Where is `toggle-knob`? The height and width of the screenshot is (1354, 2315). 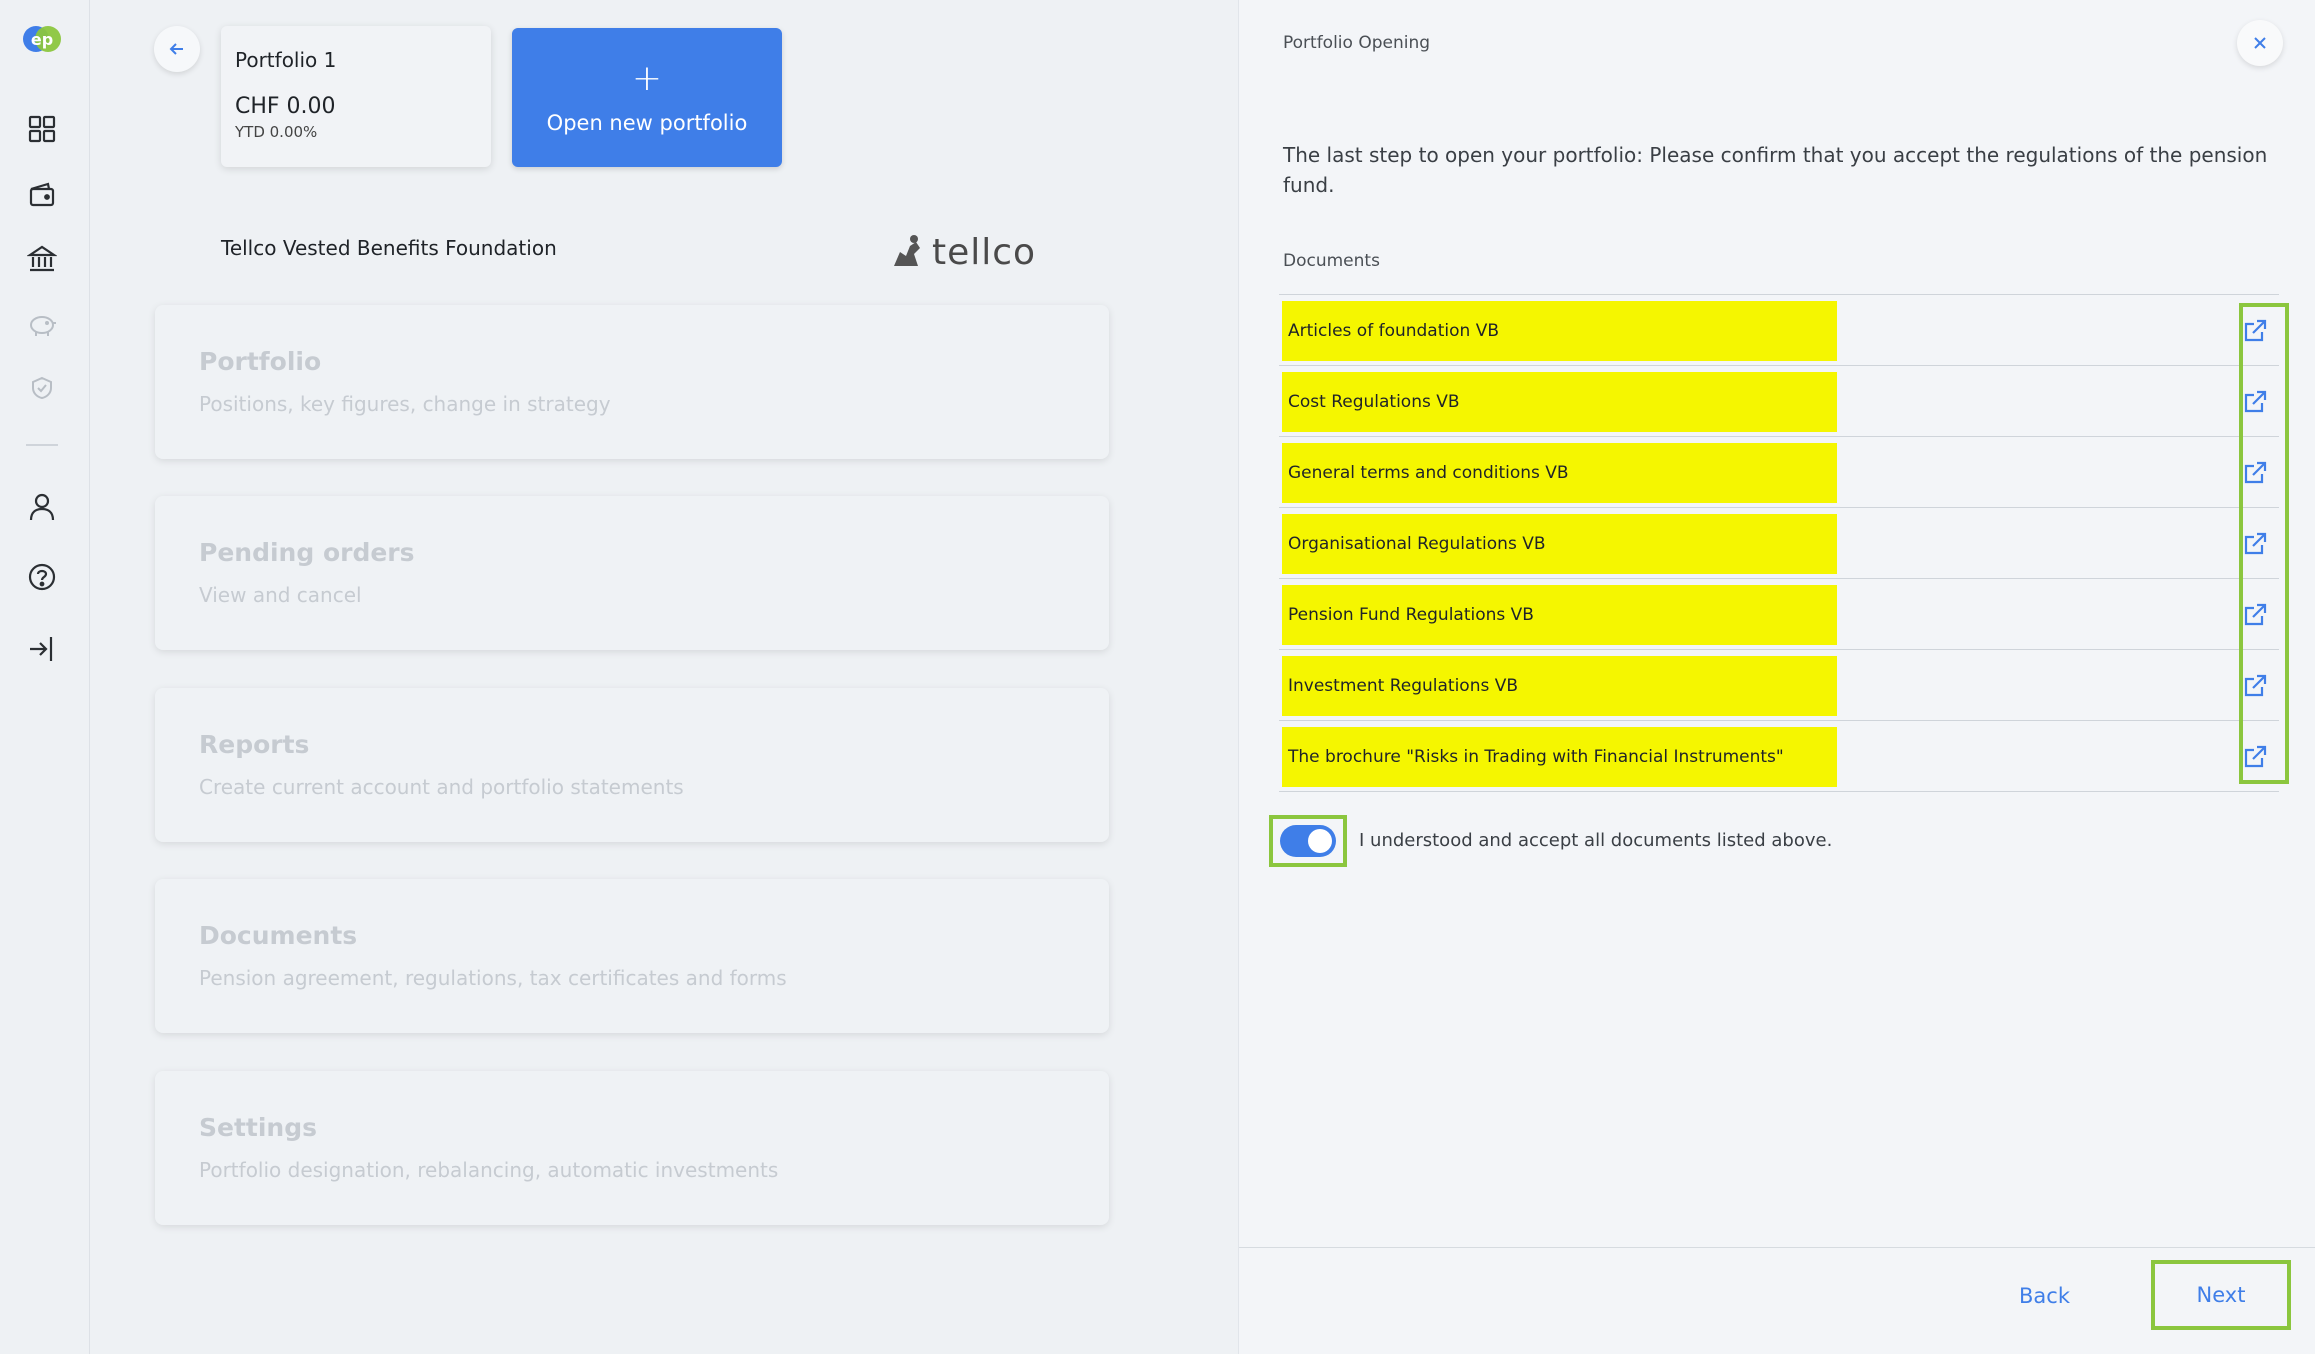
toggle-knob is located at coordinates (1320, 841).